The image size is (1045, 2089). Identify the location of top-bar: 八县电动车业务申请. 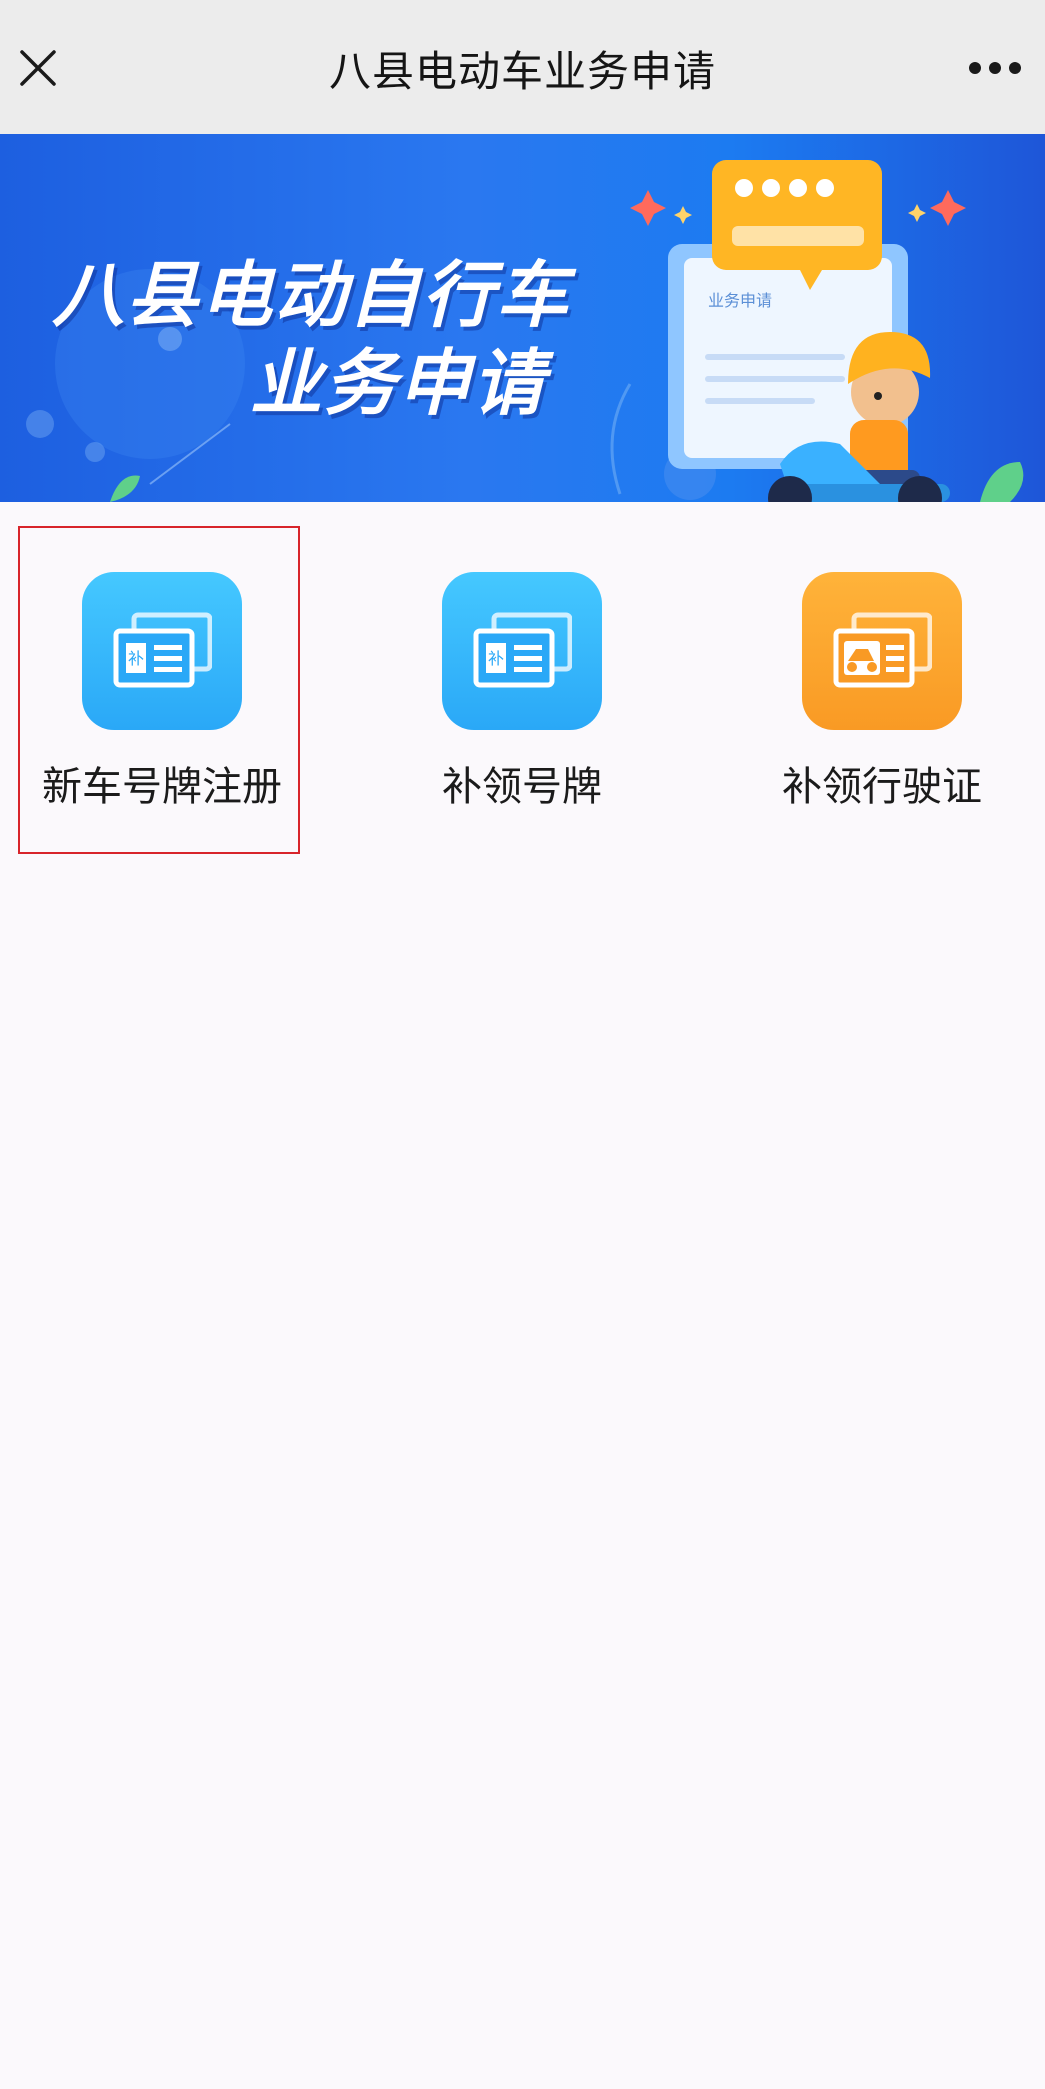
(522, 67).